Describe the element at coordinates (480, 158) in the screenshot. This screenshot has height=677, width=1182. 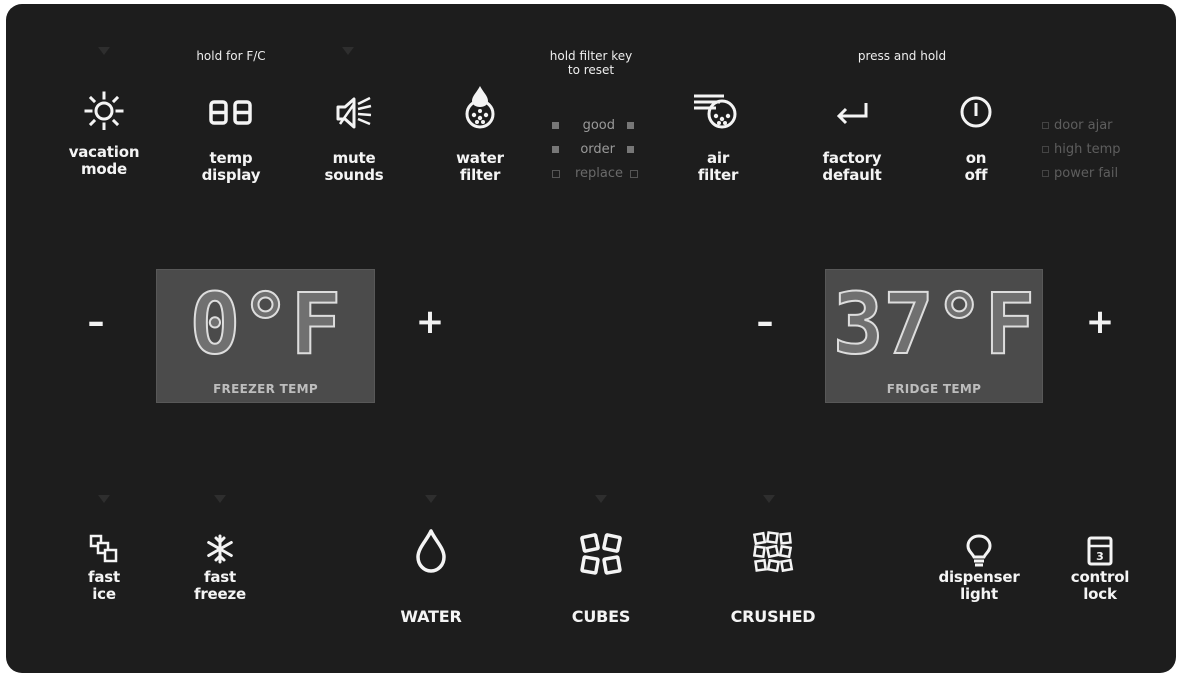
I see `water-filter-label-1: water` at that location.